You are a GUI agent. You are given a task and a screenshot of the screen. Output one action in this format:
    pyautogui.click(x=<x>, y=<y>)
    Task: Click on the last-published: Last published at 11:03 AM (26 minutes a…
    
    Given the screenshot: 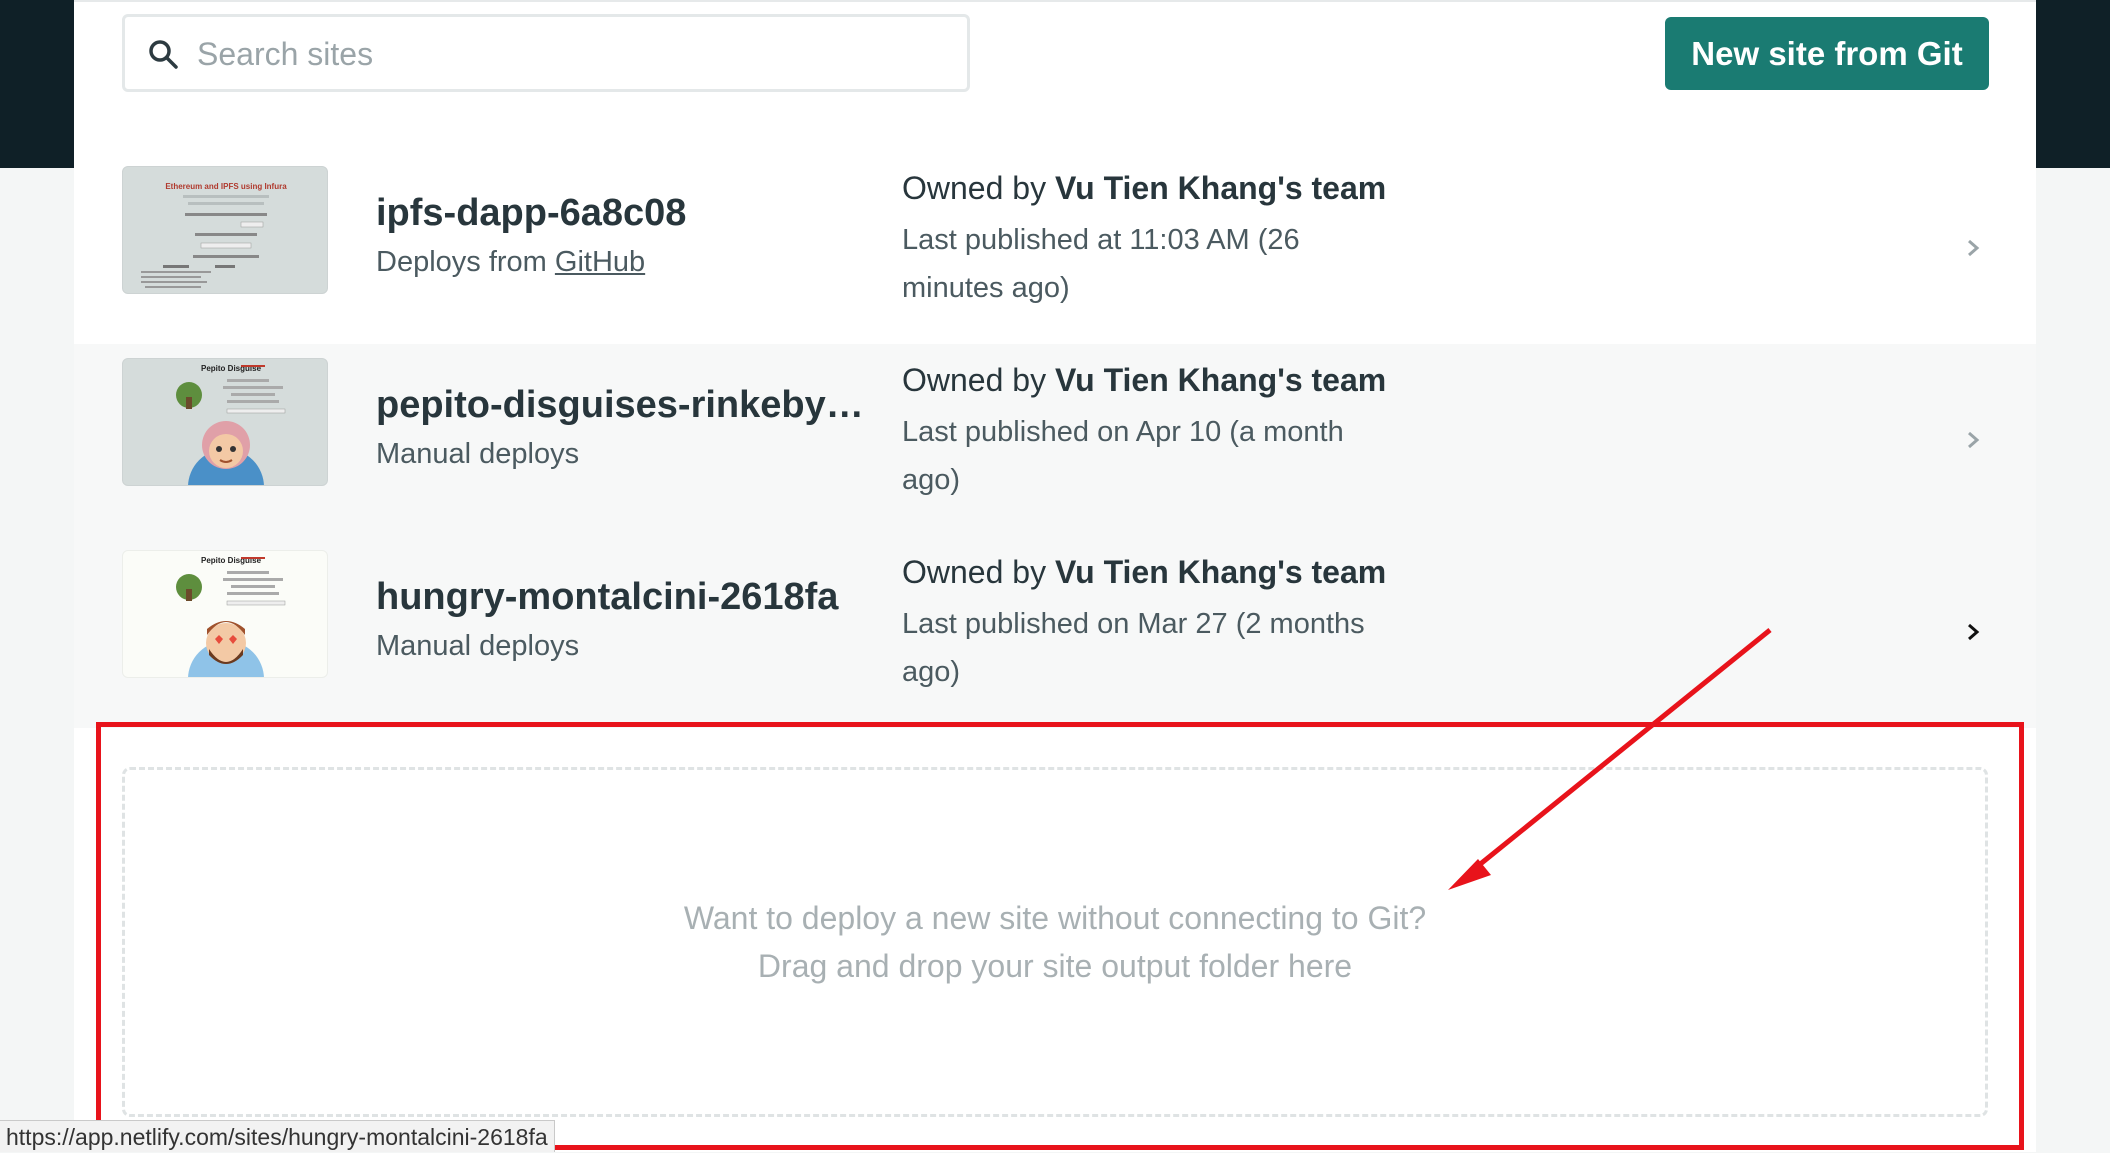 What is the action you would take?
    pyautogui.click(x=1101, y=264)
    